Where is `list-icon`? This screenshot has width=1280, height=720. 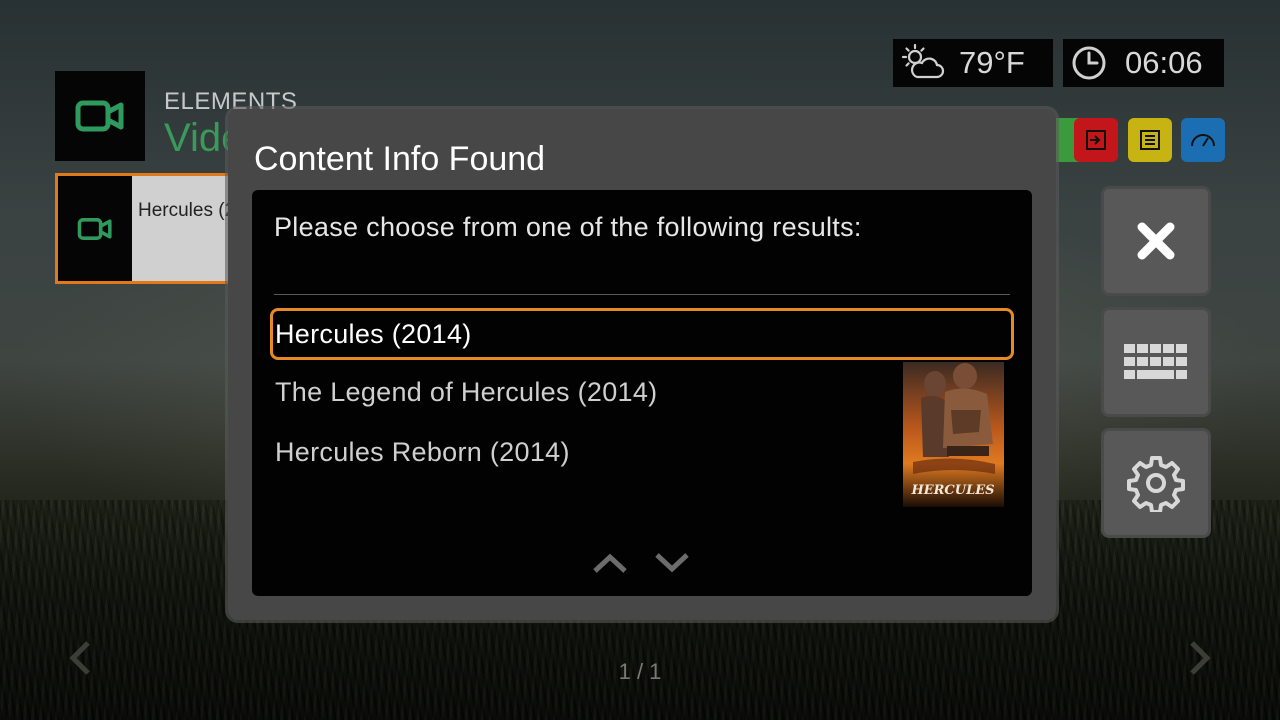
list-icon is located at coordinates (1150, 140).